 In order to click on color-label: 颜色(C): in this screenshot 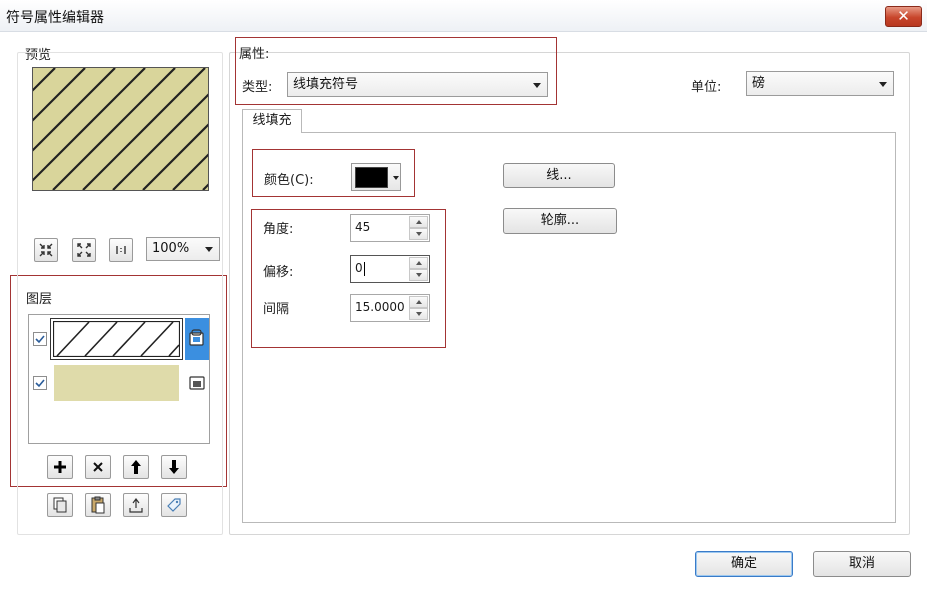, I will do `click(289, 180)`.